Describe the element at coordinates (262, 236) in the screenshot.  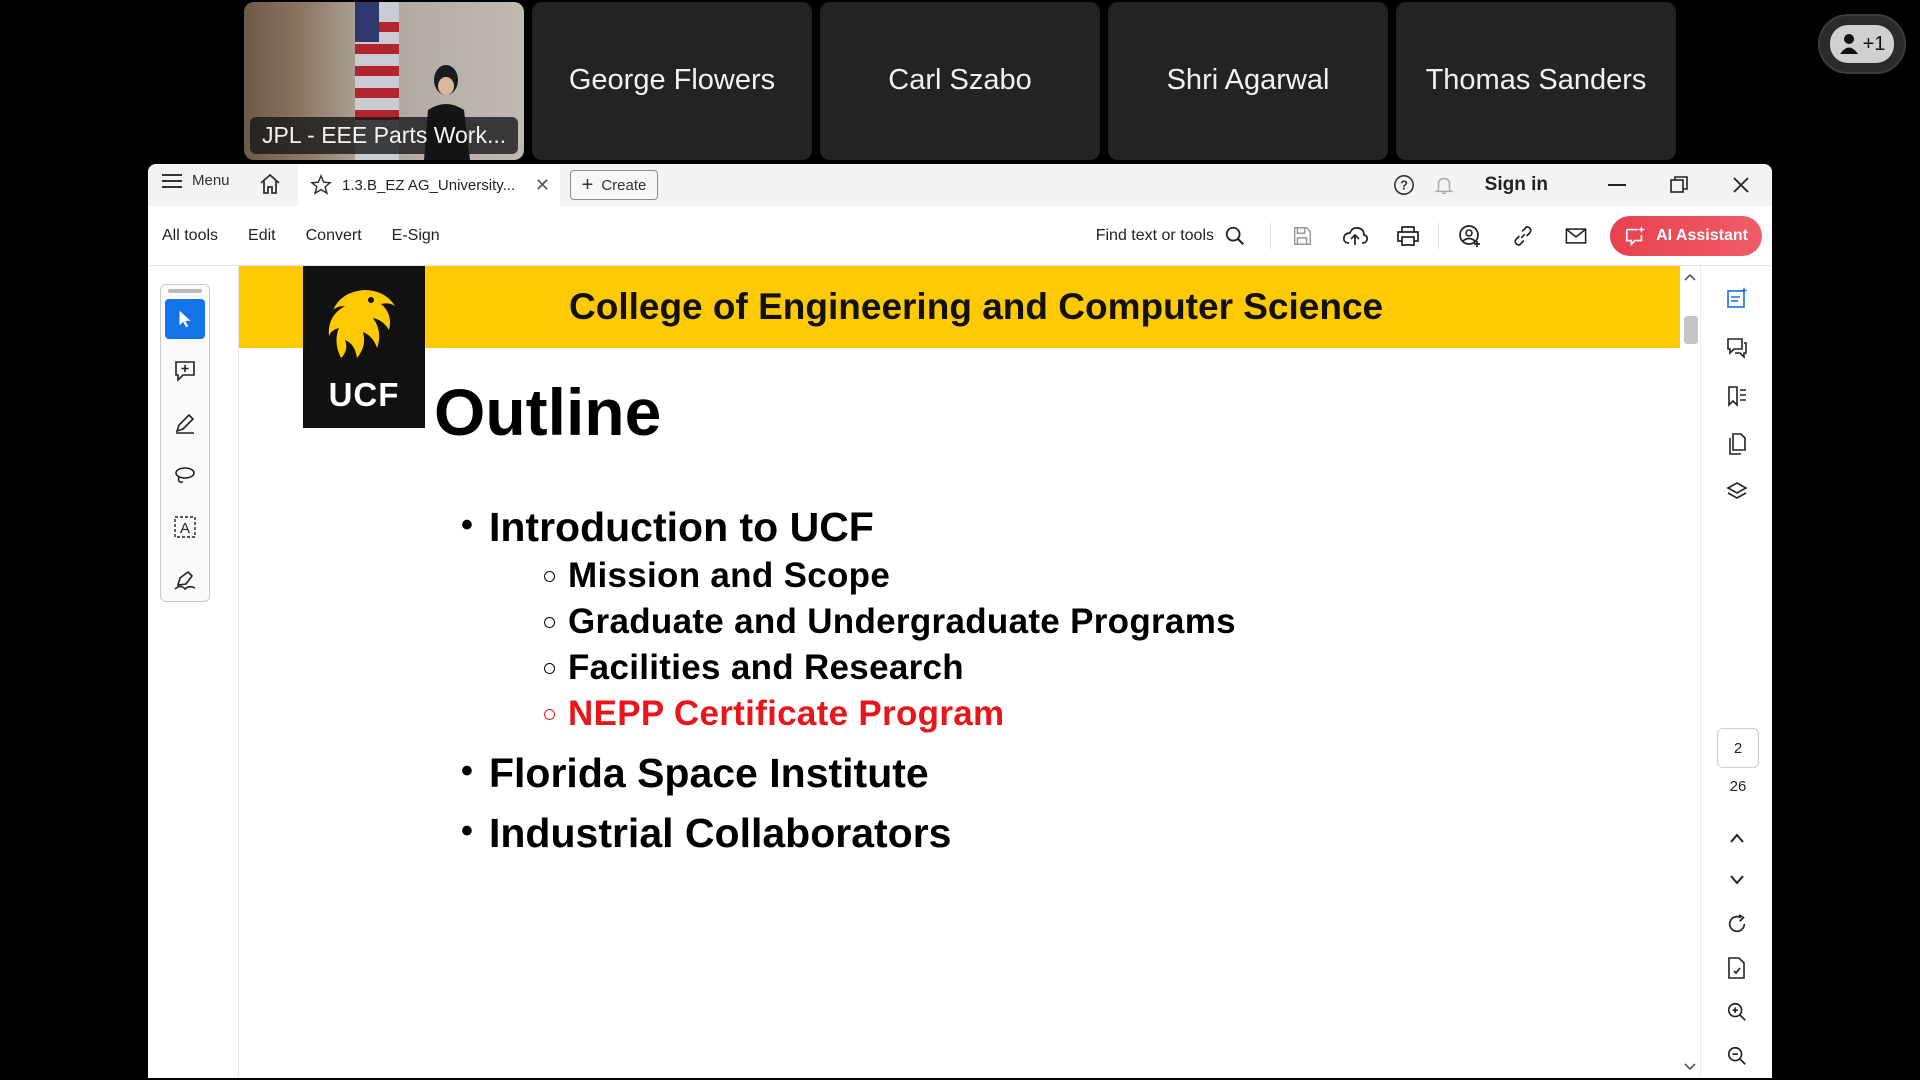
I see `edit-menu: Edit` at that location.